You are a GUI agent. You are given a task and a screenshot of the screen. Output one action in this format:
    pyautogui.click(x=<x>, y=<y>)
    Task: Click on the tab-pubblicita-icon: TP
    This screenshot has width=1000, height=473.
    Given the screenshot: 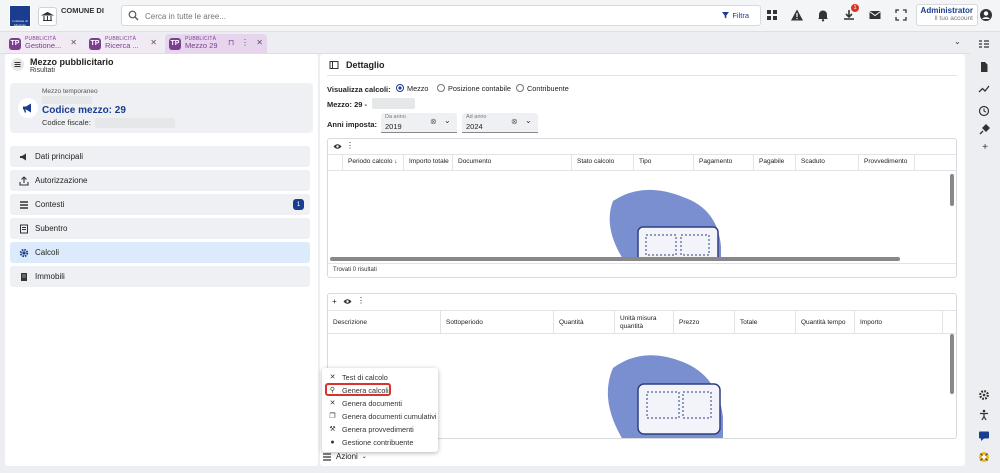 What is the action you would take?
    pyautogui.click(x=175, y=43)
    